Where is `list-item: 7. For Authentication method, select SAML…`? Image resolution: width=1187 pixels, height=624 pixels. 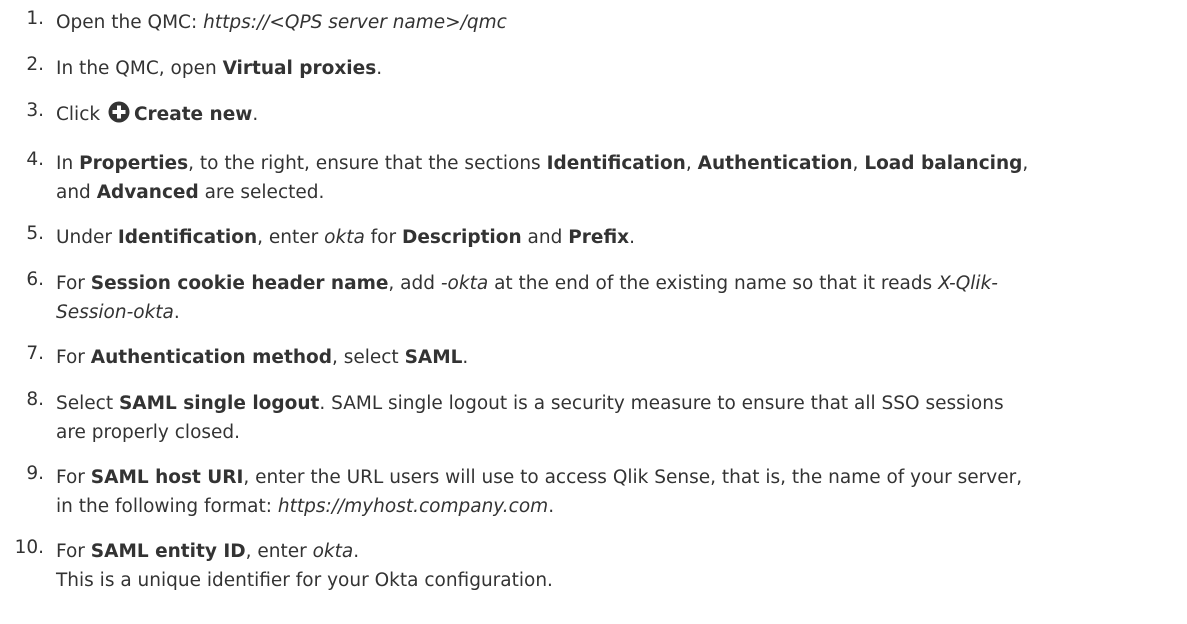 list-item: 7. For Authentication method, select SAML… is located at coordinates (593, 358).